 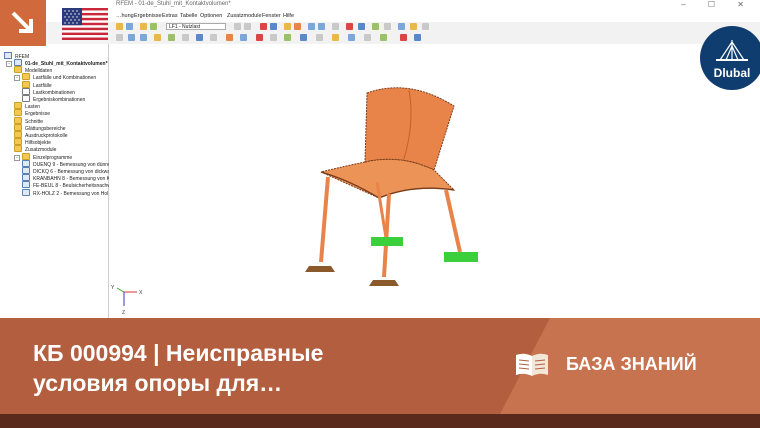 I want to click on dlubal-logo: Dlubal, so click(x=730, y=58).